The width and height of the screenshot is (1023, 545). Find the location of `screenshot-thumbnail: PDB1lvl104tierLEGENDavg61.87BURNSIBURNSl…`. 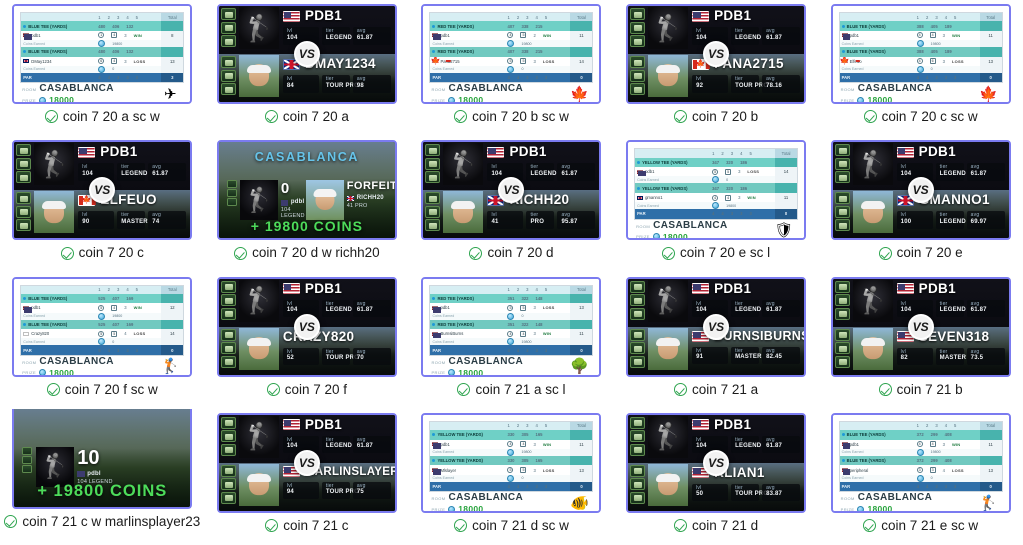

screenshot-thumbnail: PDB1lvl104tierLEGENDavg61.87BURNSIBURNSl… is located at coordinates (716, 326).